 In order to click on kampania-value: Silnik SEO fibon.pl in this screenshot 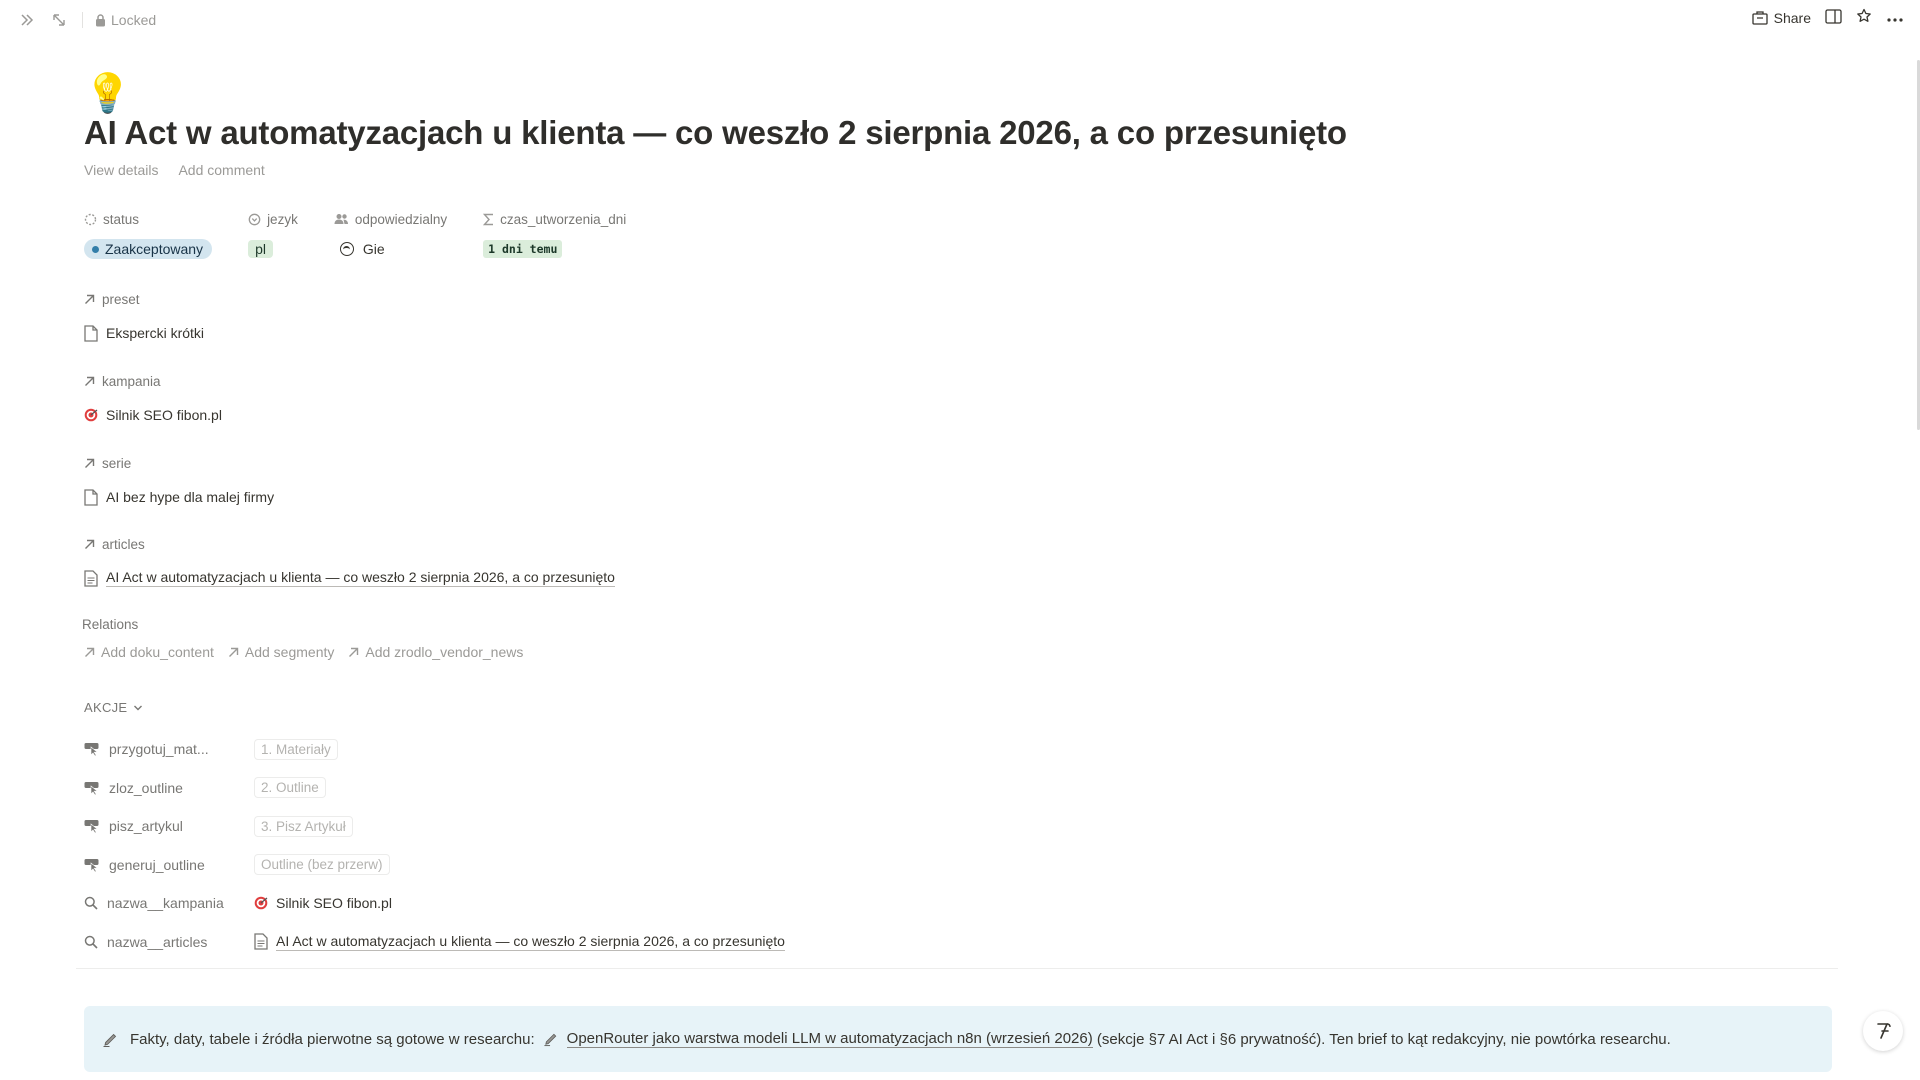, I will do `click(164, 415)`.